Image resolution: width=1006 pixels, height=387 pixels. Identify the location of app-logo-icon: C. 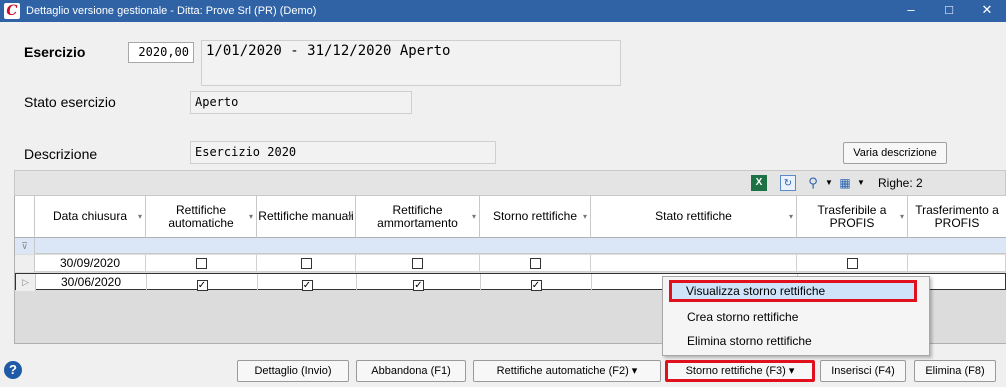
(12, 11).